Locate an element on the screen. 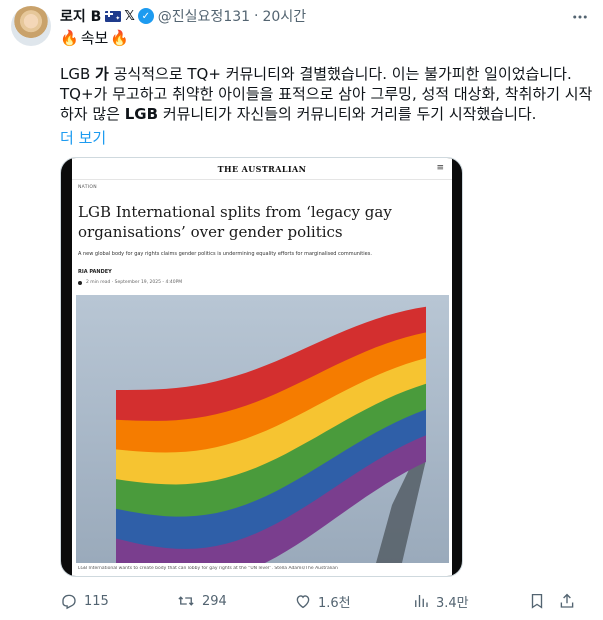 This screenshot has width=603, height=620. article-meta-text: 2 min read · September 19, 2025 - 4:40PM is located at coordinates (134, 282).